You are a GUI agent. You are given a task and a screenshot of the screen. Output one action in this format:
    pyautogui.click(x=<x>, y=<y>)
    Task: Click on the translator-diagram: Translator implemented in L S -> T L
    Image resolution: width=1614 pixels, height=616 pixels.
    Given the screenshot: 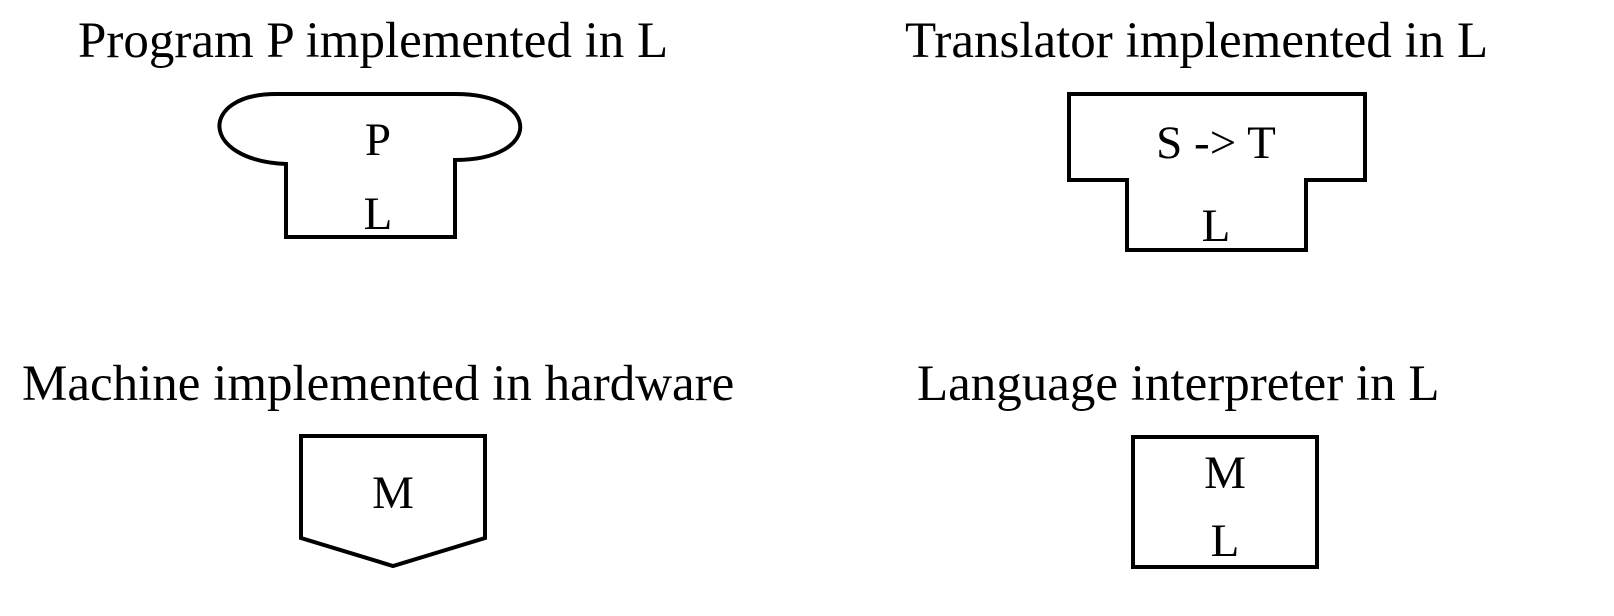 What is the action you would take?
    pyautogui.click(x=1196, y=132)
    